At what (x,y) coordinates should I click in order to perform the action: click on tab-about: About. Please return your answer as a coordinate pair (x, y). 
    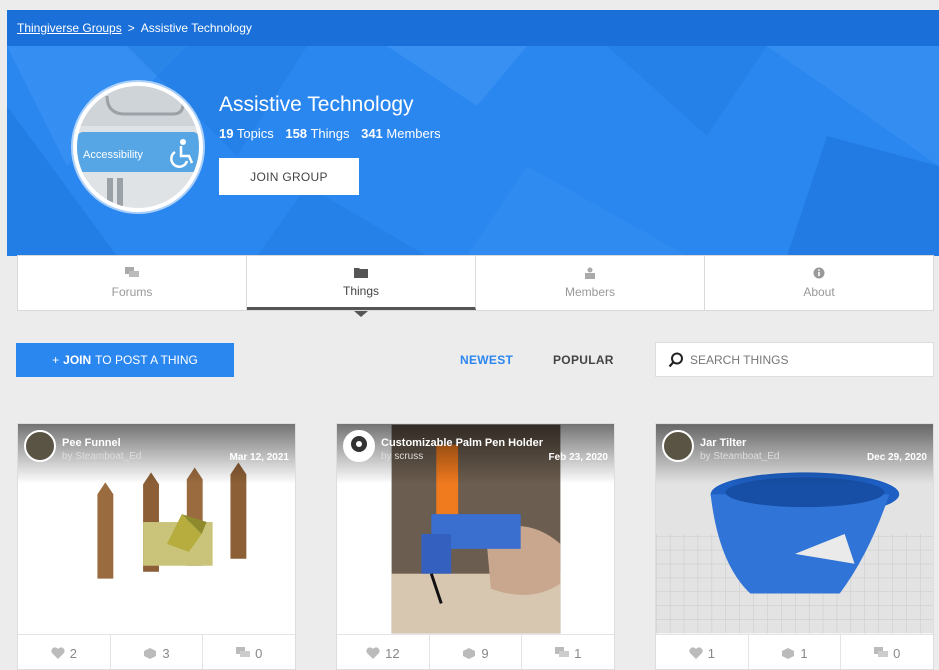
    Looking at the image, I should click on (819, 283).